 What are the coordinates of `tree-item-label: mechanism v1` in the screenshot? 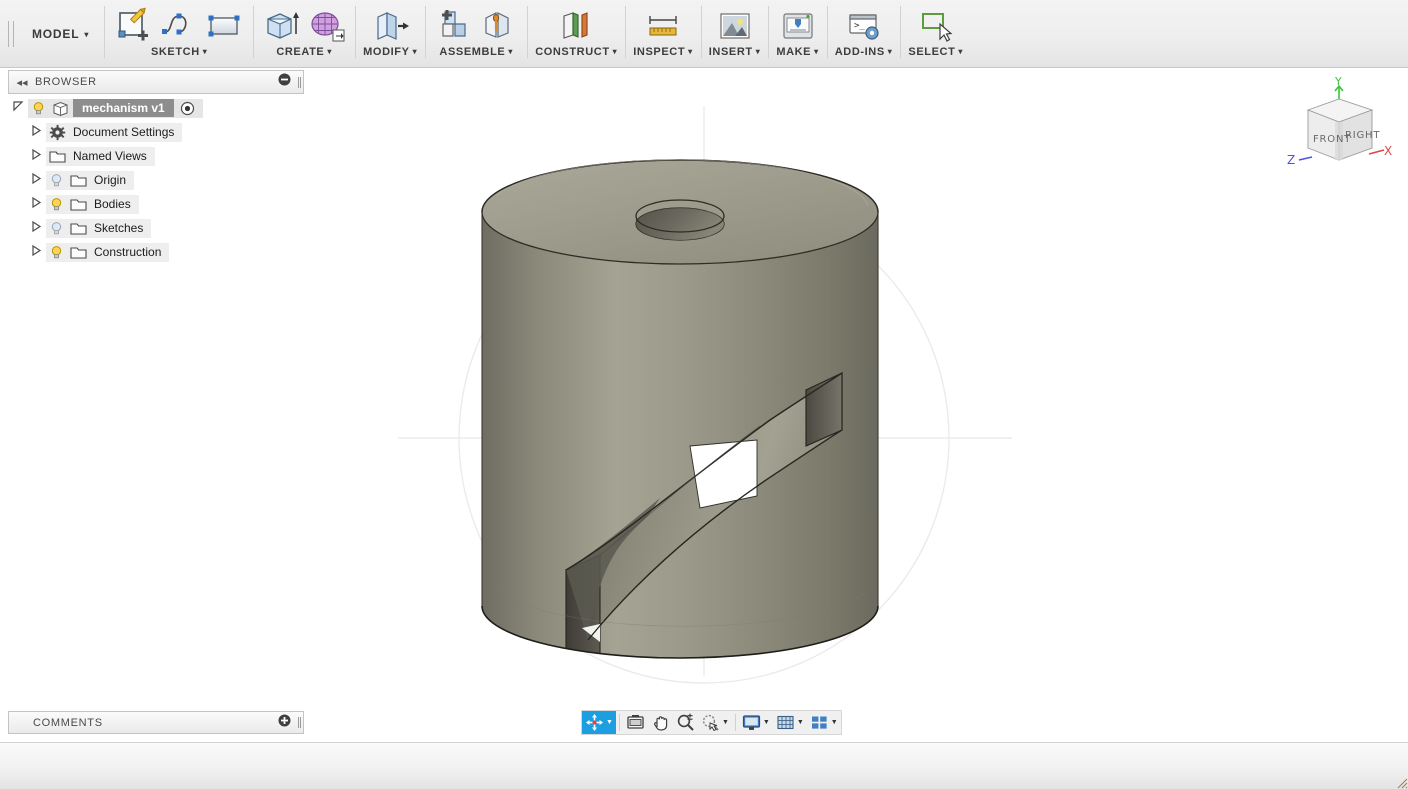 It's located at (123, 108).